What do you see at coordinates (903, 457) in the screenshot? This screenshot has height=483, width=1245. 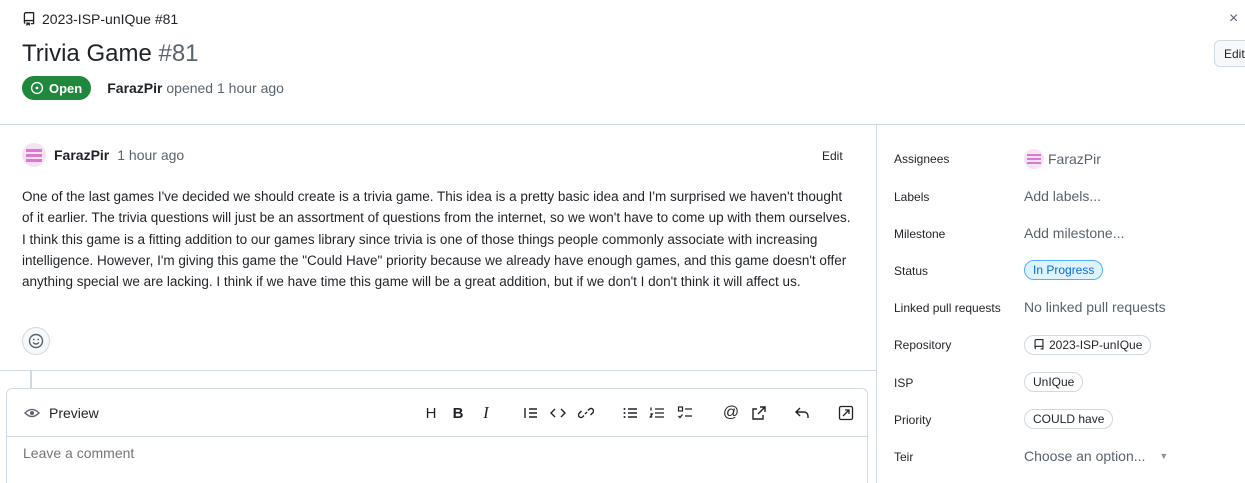 I see `teir-label: Teir` at bounding box center [903, 457].